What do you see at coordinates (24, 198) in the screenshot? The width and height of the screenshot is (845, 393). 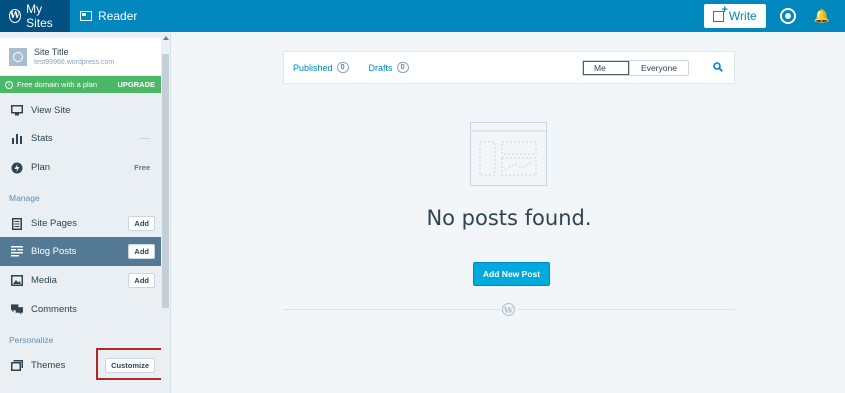 I see `section-heading-manage: Manage` at bounding box center [24, 198].